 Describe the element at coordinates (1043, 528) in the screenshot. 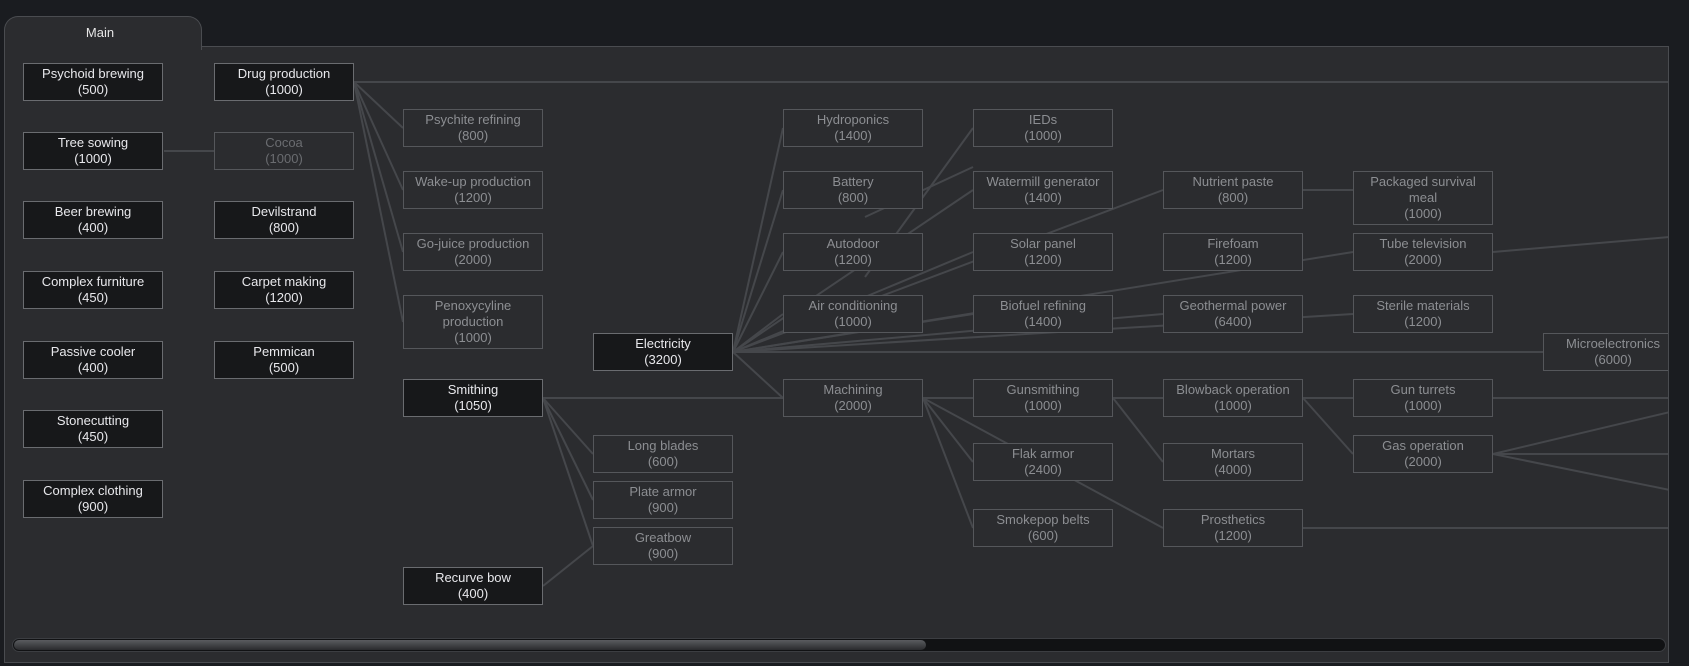

I see `research-node-smokepop-belts: Smokepop belts (600)` at that location.